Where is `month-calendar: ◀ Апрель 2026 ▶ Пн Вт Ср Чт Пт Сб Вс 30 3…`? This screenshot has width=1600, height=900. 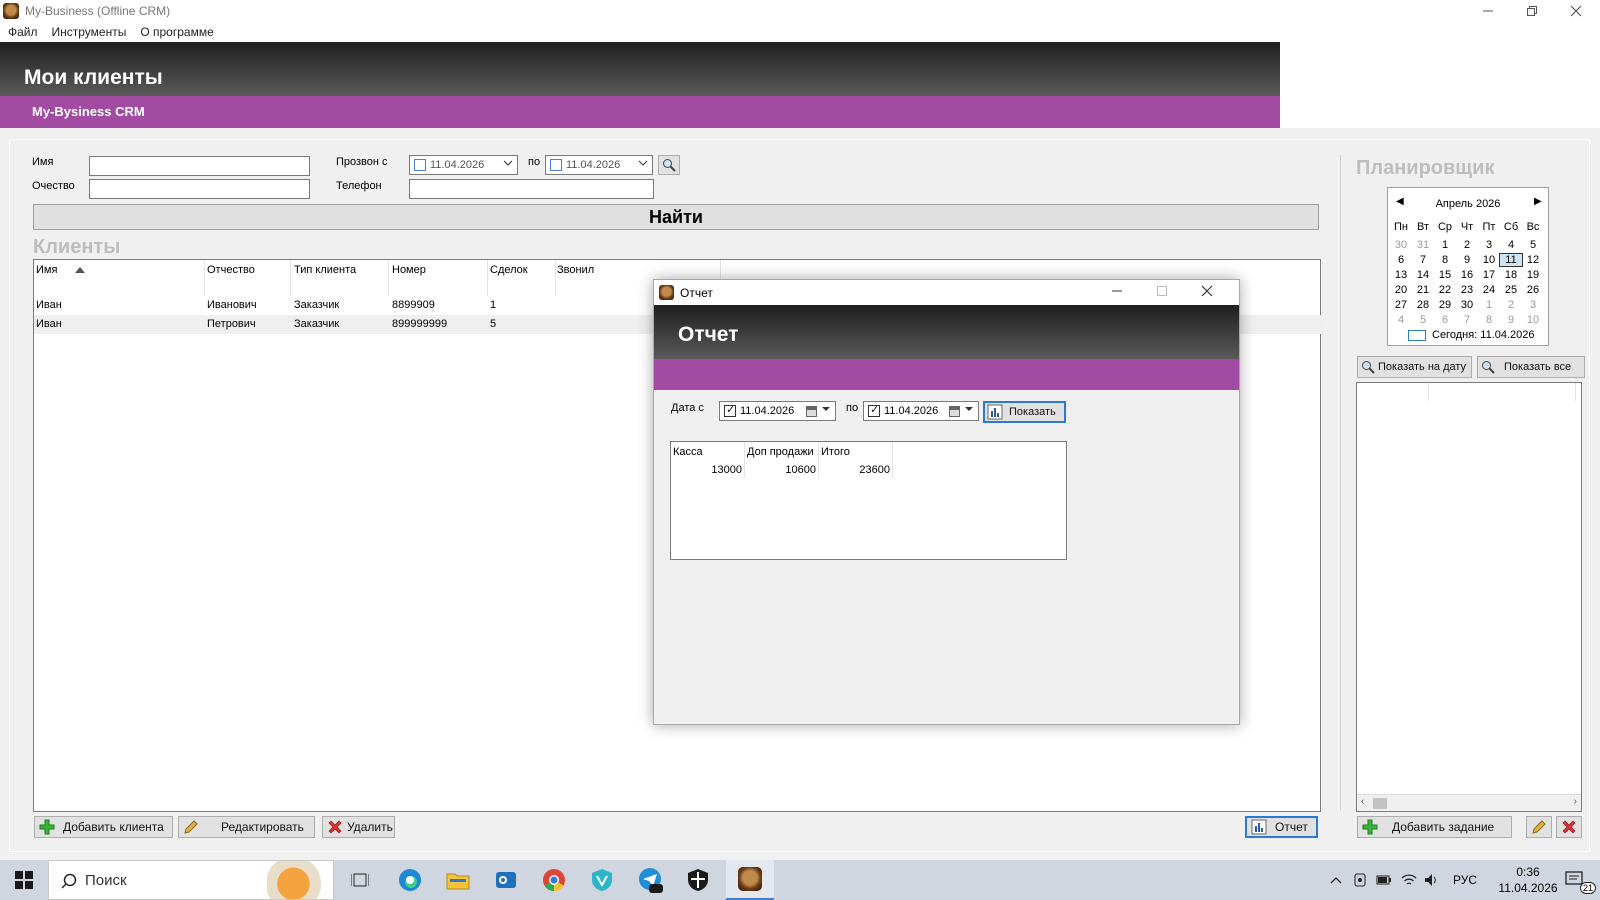
month-calendar: ◀ Апрель 2026 ▶ Пн Вт Ср Чт Пт Сб Вс 30 3… is located at coordinates (1468, 266).